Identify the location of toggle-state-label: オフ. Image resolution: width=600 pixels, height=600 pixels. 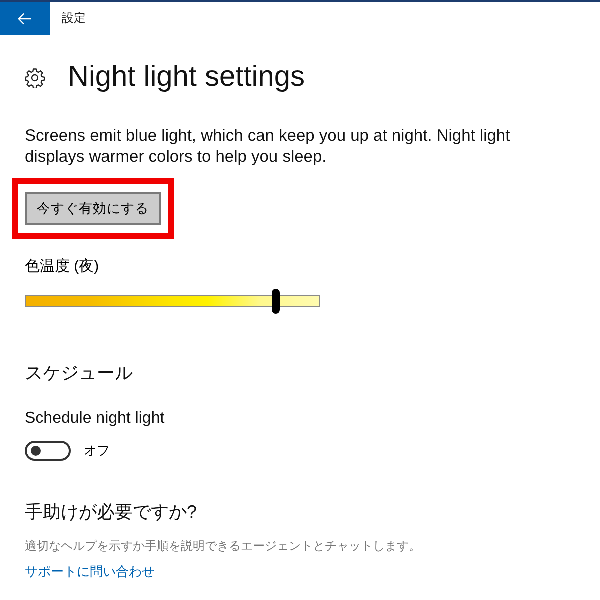
(97, 451).